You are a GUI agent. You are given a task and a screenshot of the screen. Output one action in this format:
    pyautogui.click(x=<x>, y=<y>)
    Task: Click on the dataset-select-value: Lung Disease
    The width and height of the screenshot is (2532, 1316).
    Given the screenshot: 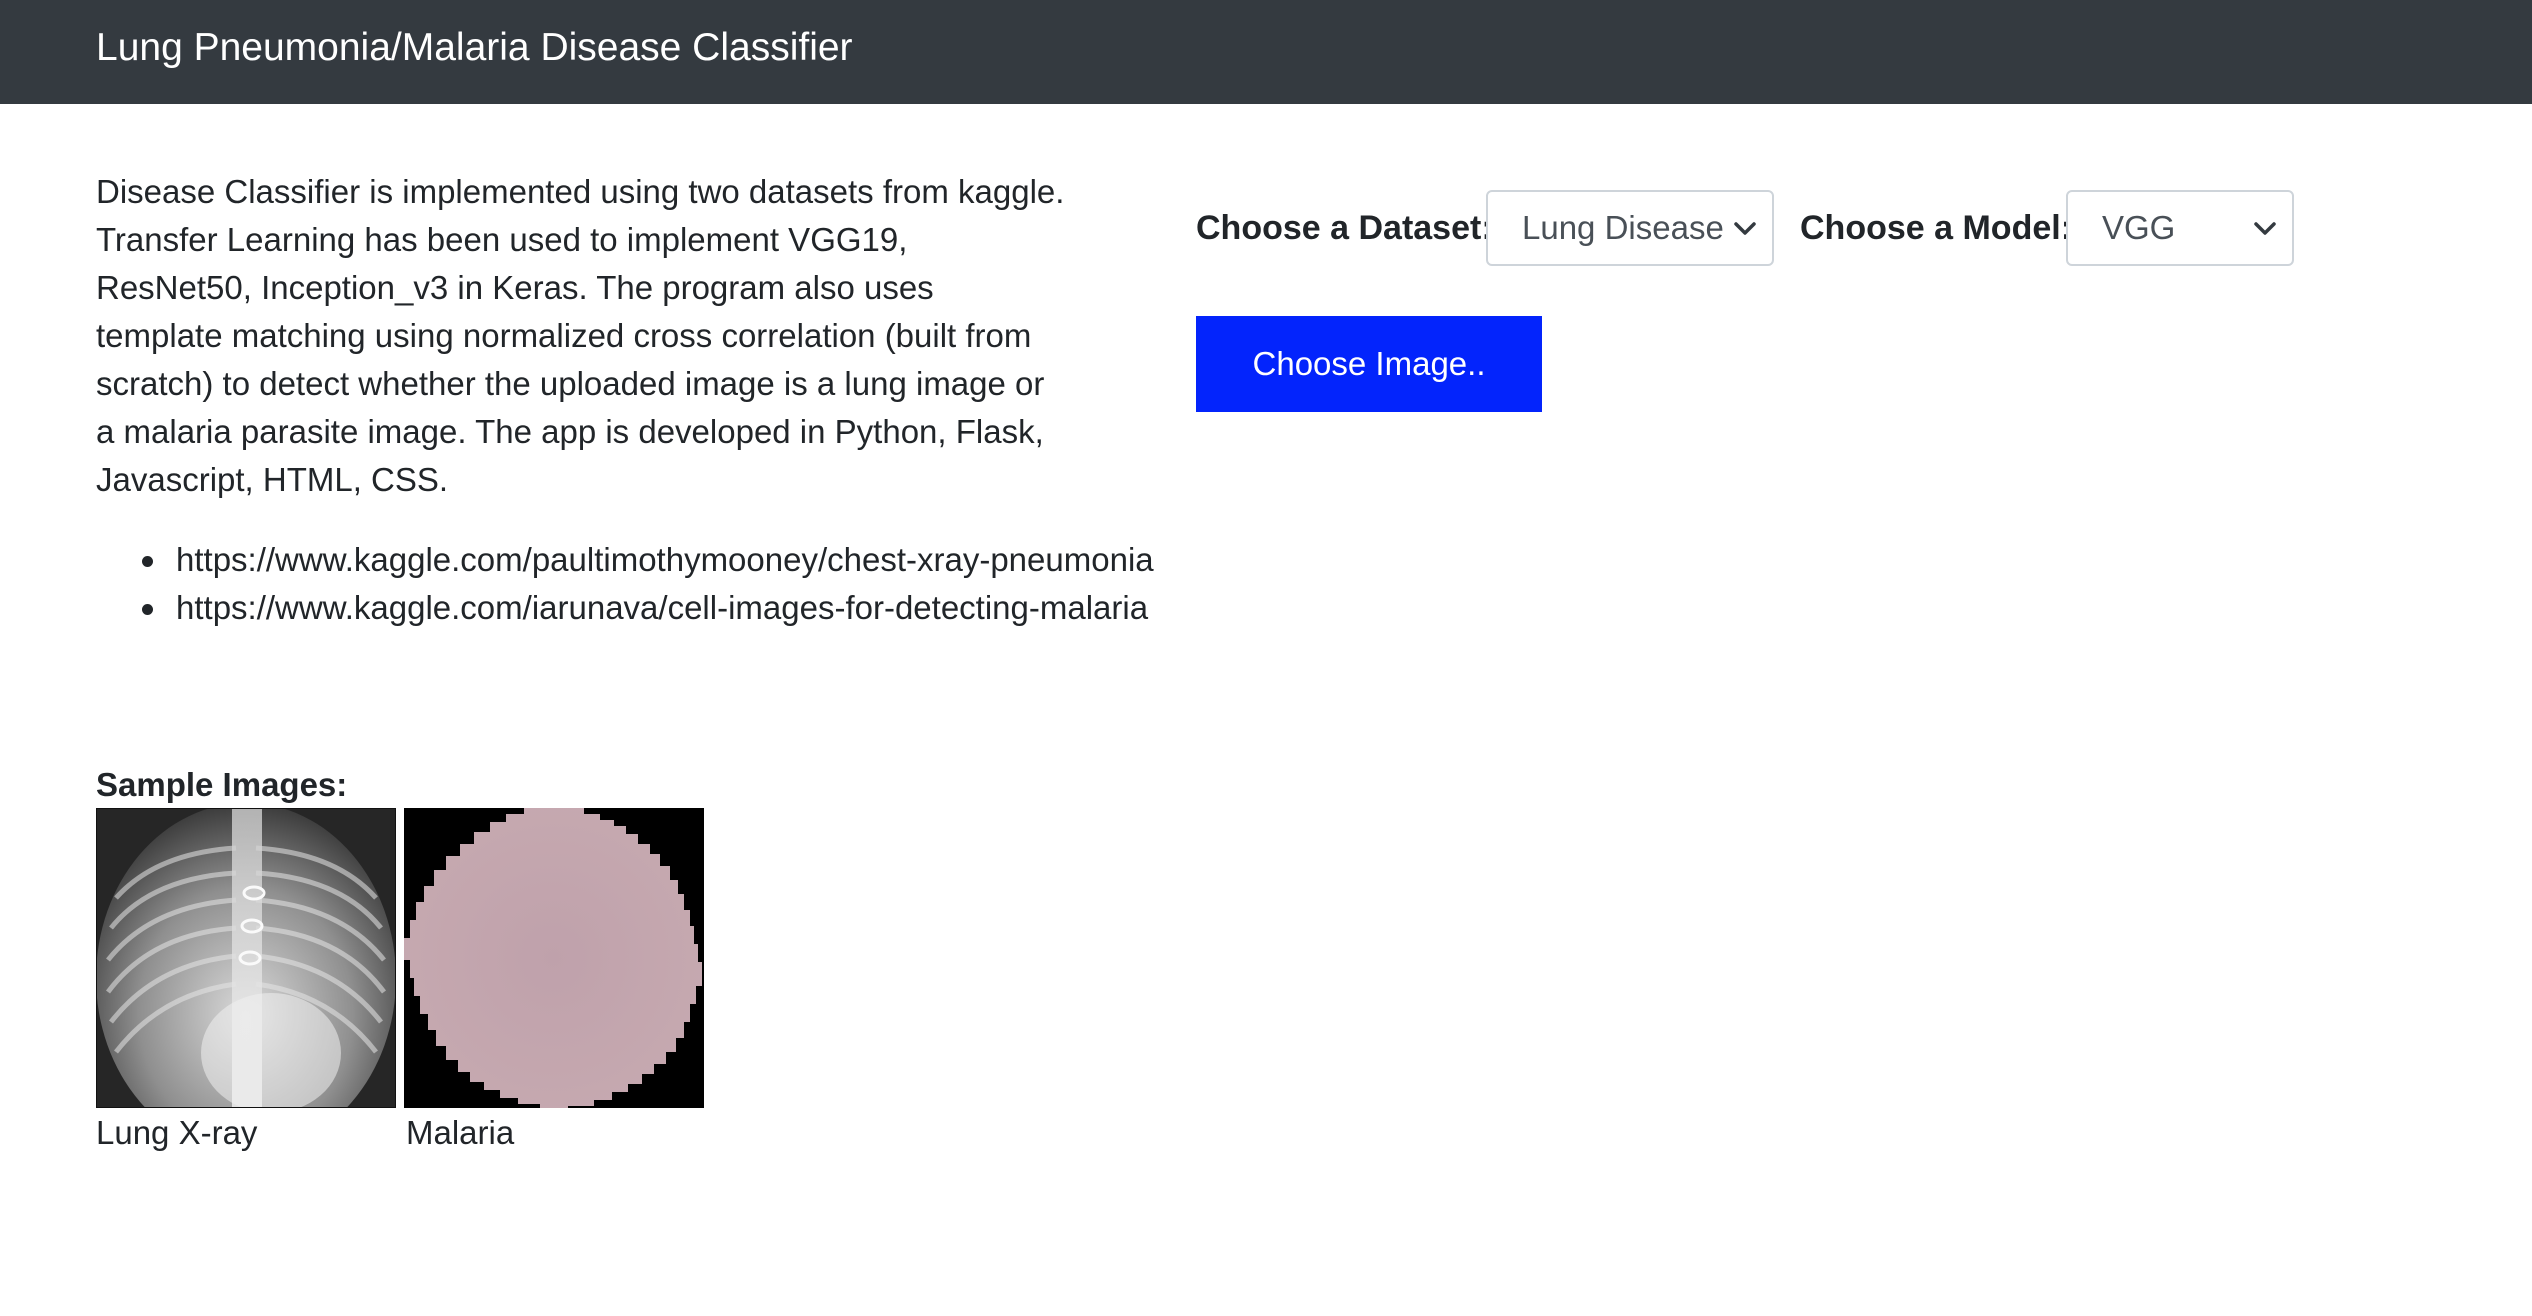 What is the action you would take?
    pyautogui.click(x=1623, y=227)
    